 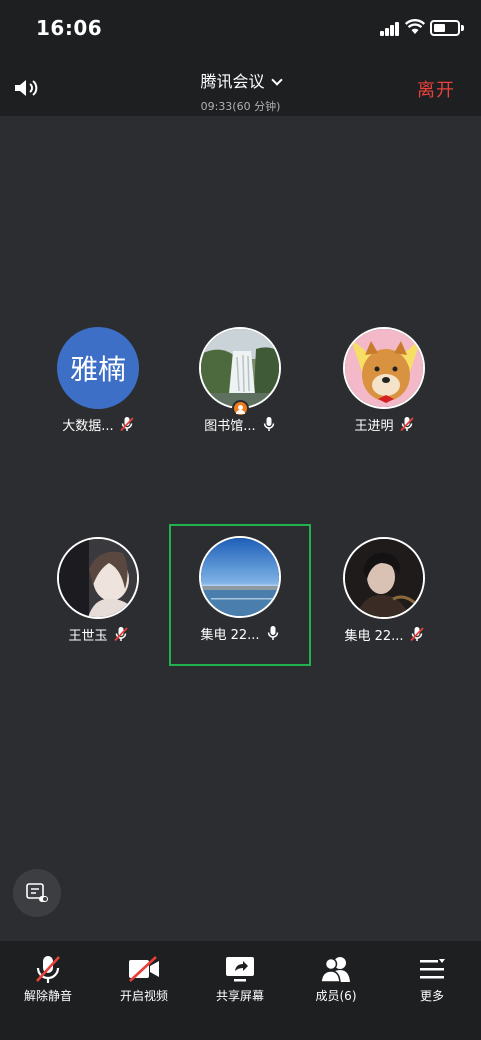 I want to click on participant-tile: 王进明, so click(x=384, y=386).